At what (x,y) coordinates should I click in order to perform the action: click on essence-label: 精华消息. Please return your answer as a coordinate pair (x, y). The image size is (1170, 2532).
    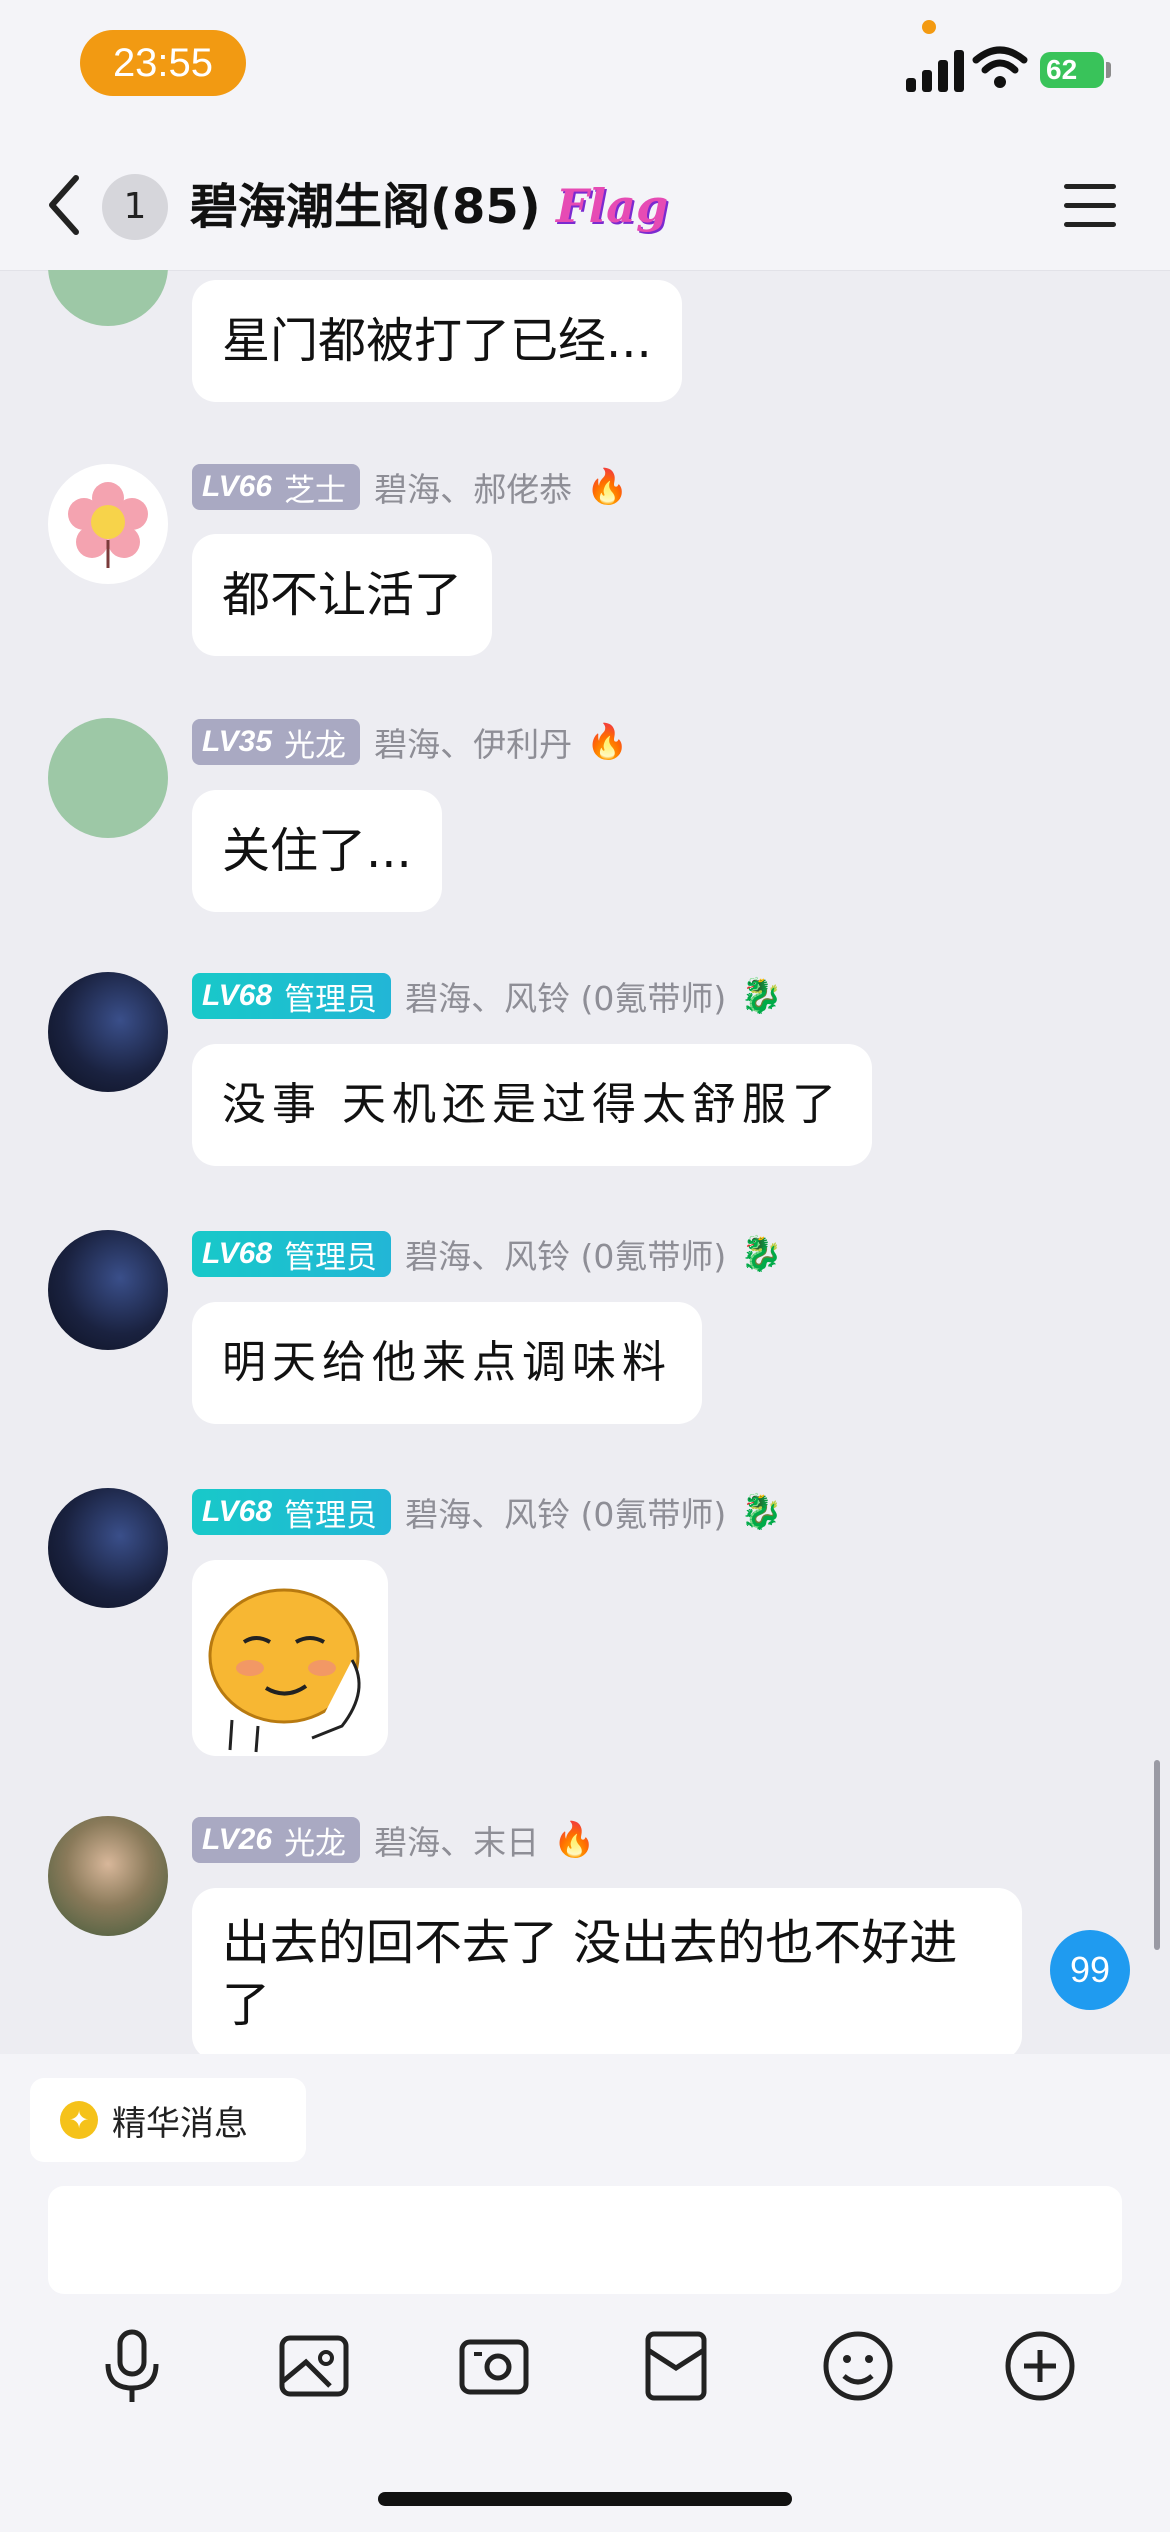
    Looking at the image, I should click on (180, 2123).